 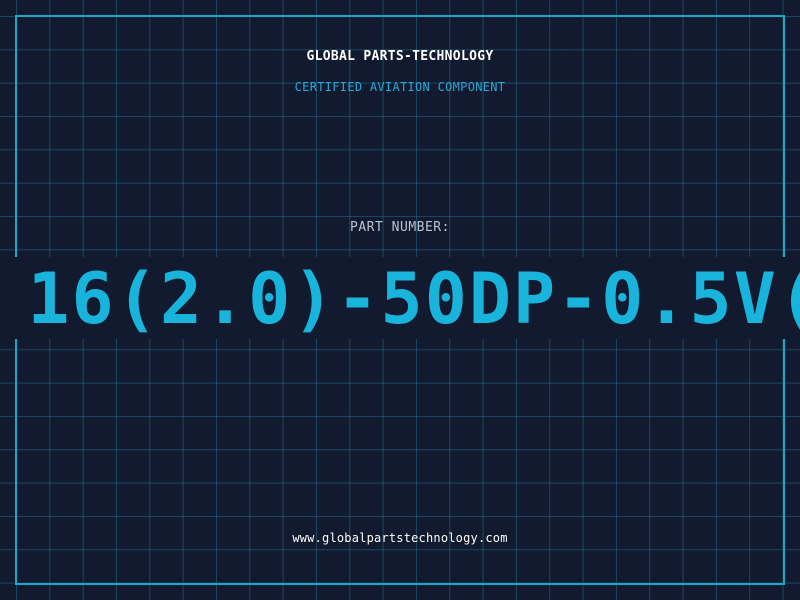 I want to click on part-number-label: PART NUMBER:, so click(x=400, y=227).